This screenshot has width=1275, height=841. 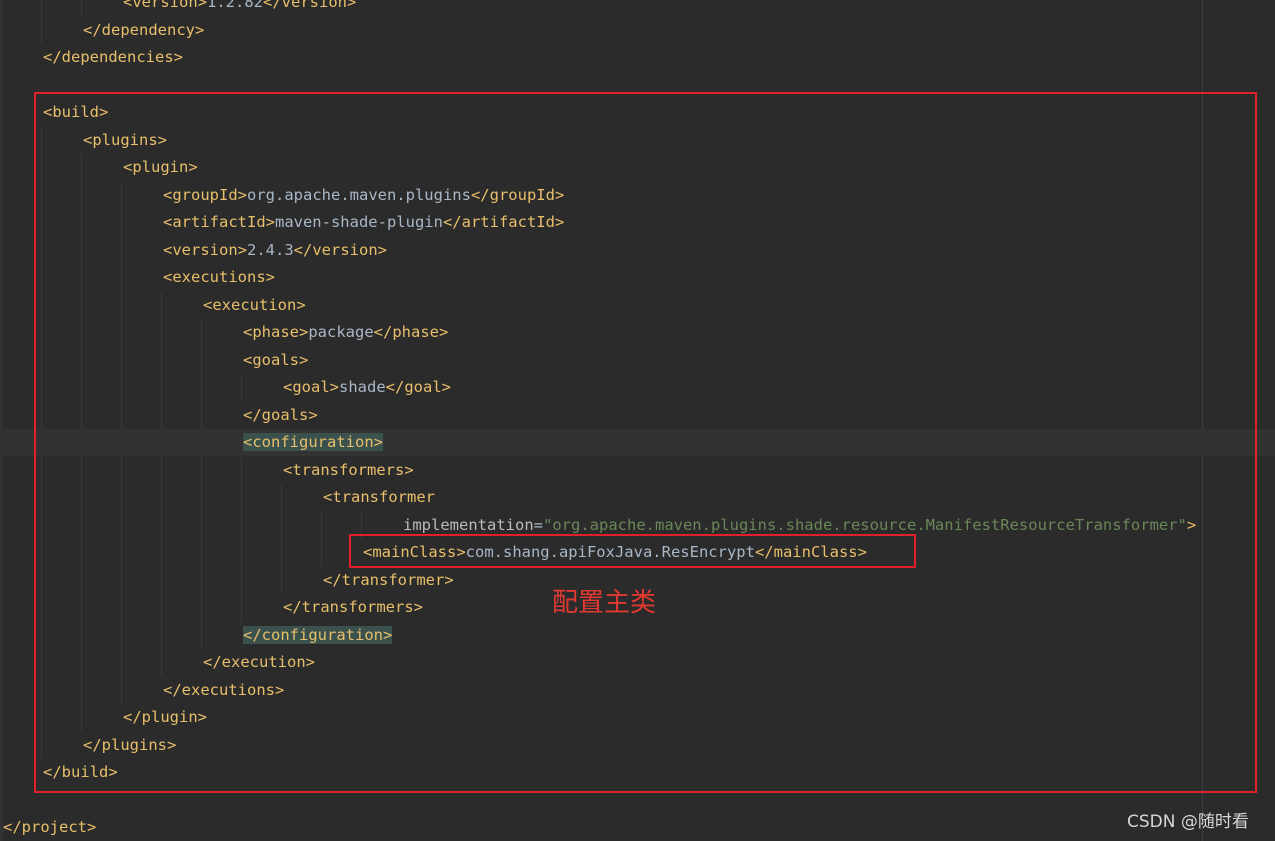 What do you see at coordinates (1188, 822) in the screenshot?
I see `watermark: CSDN @随时看` at bounding box center [1188, 822].